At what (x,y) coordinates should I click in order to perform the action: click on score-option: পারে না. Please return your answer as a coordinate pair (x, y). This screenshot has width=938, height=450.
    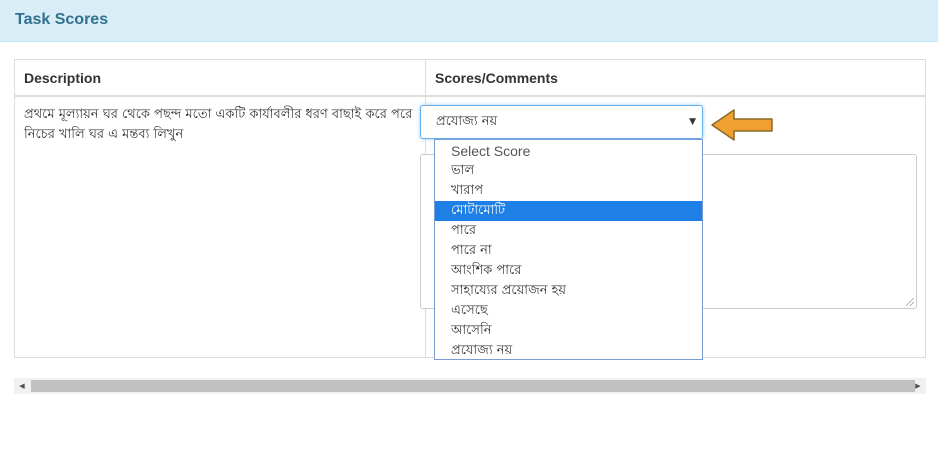
    Looking at the image, I should click on (568, 251).